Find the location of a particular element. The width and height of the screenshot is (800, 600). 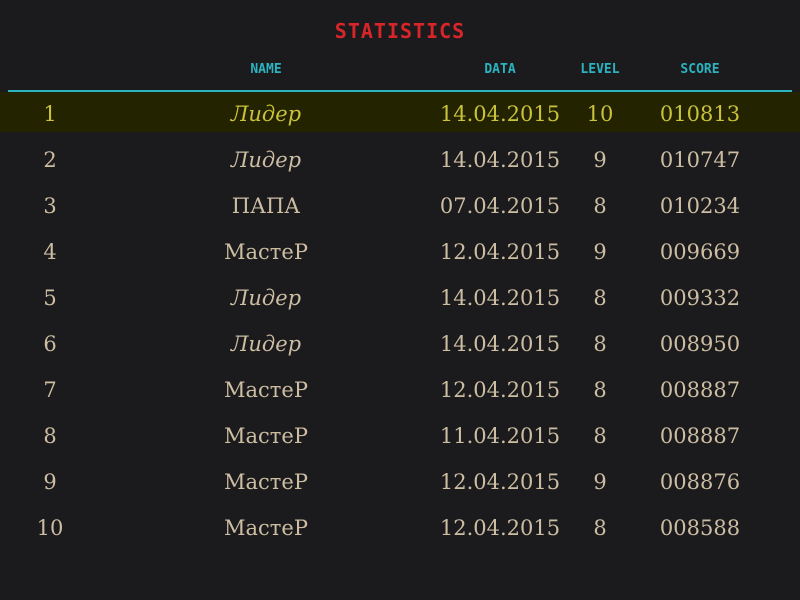

row-score: 008950 is located at coordinates (700, 344).